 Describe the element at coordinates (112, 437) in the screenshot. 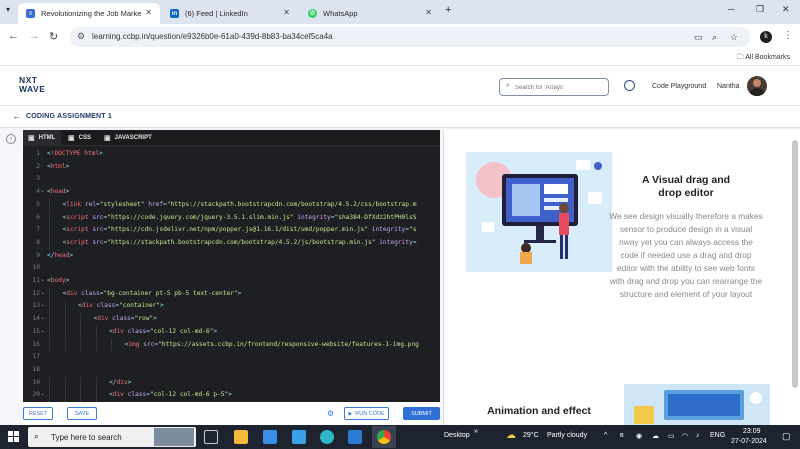

I see `taskbar-search: ⌕ Type here to search` at that location.